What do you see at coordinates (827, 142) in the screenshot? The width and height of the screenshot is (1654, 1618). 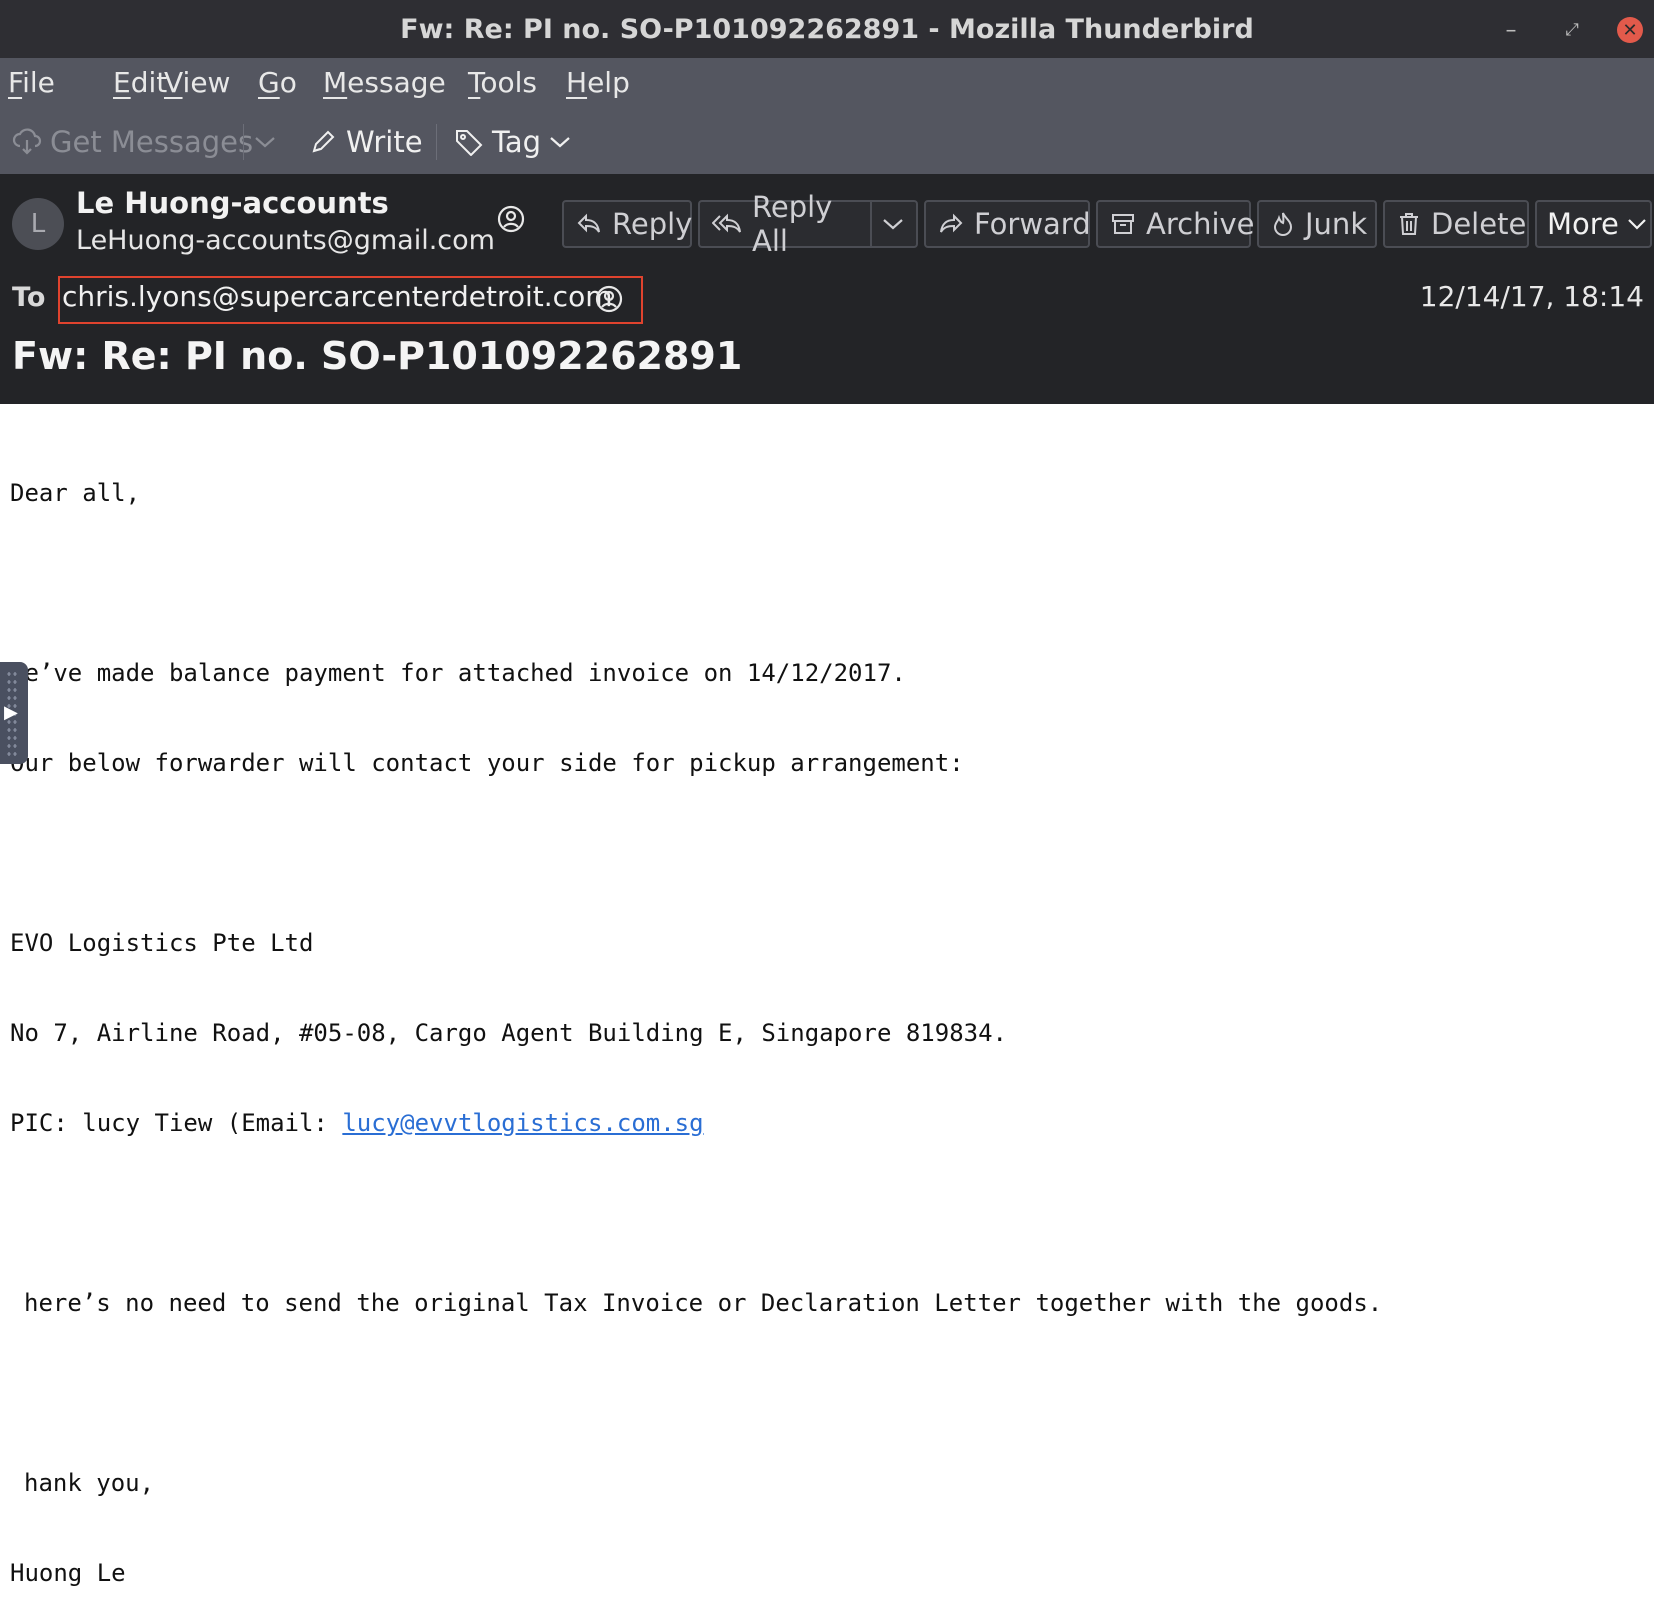 I see `main-toolbar: Get Messages Write Tag` at bounding box center [827, 142].